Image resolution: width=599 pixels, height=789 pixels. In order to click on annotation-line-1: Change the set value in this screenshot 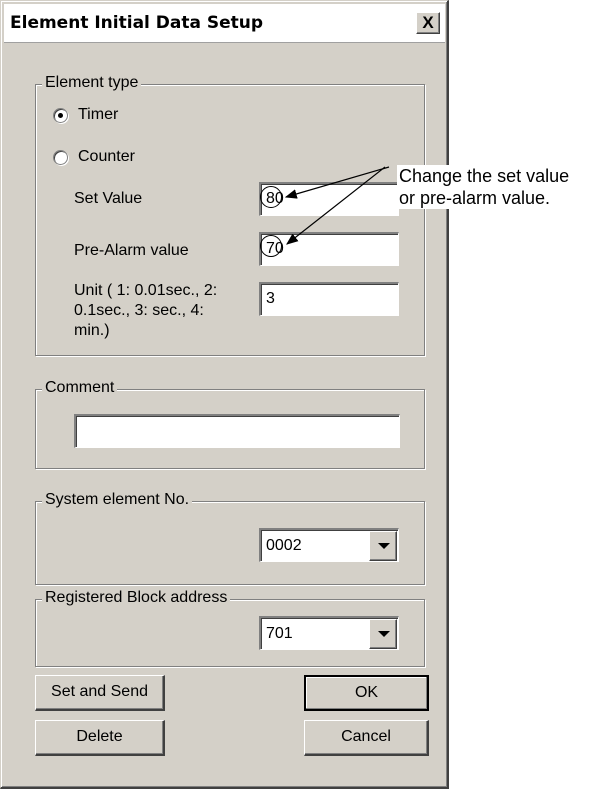, I will do `click(484, 176)`.